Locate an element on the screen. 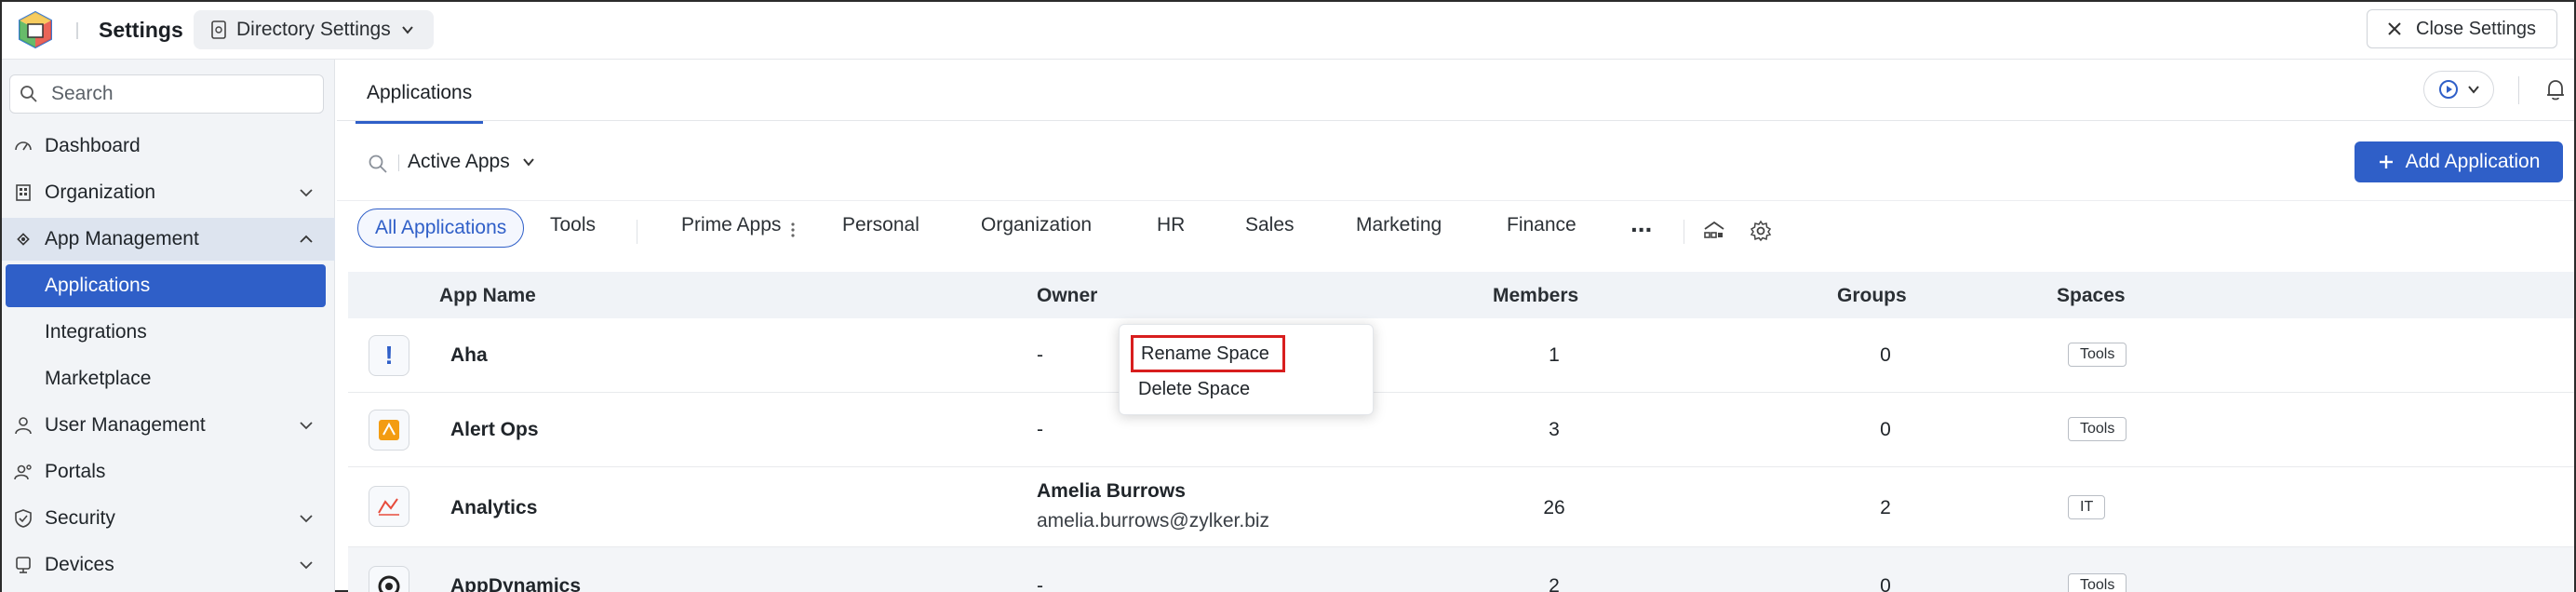 The image size is (2576, 592). column-header-app-name: App Name is located at coordinates (487, 296).